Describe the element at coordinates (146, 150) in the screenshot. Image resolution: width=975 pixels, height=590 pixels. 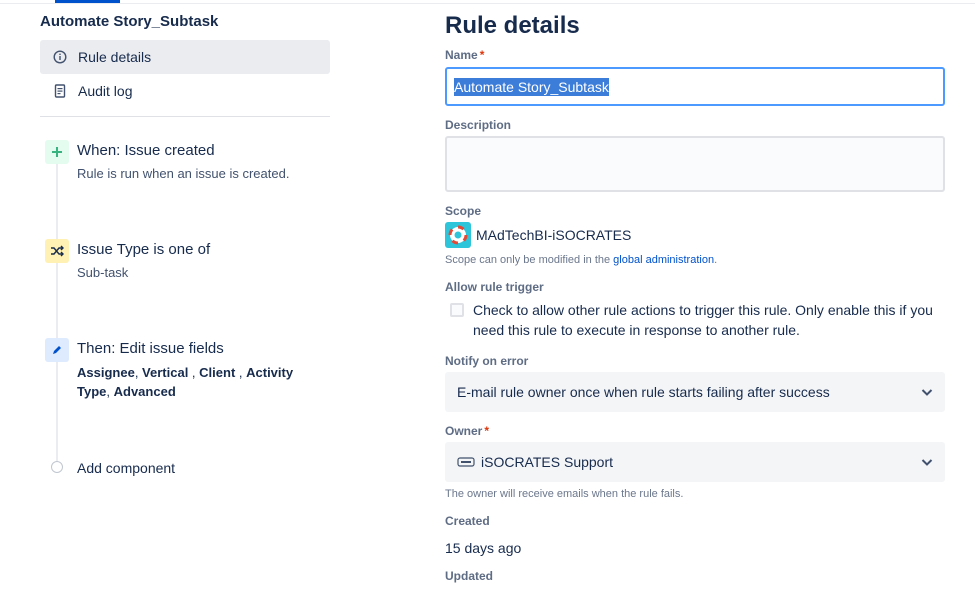
I see `component-trigger-title: When: Issue created` at that location.